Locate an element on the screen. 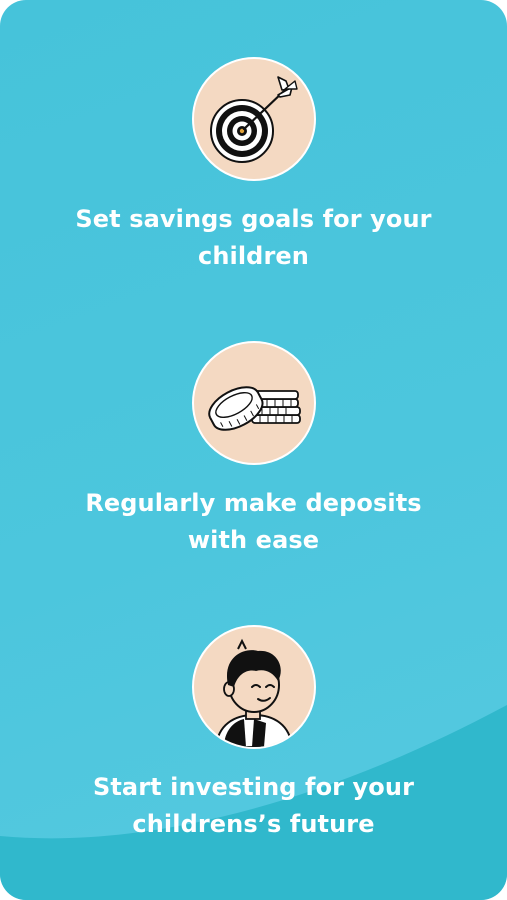 This screenshot has height=900, width=507. target-icon is located at coordinates (253, 119).